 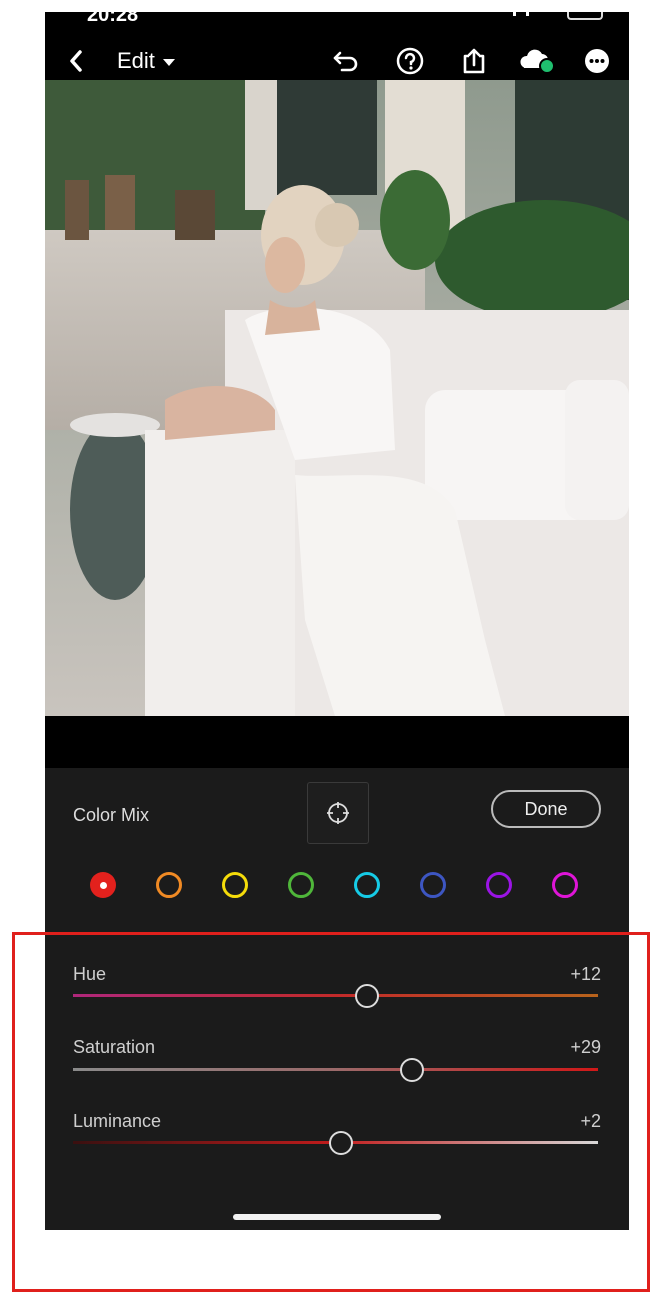 What do you see at coordinates (585, 1047) in the screenshot?
I see `saturation-value: +29` at bounding box center [585, 1047].